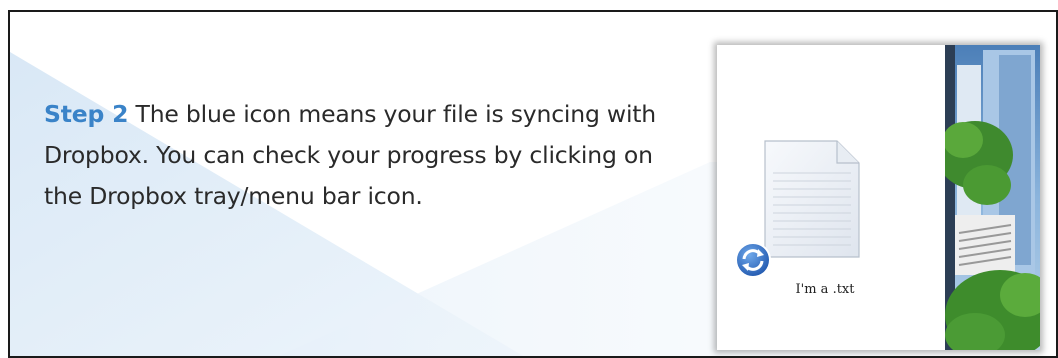 This screenshot has width=1058, height=358. What do you see at coordinates (992, 197) in the screenshot?
I see `window-background` at bounding box center [992, 197].